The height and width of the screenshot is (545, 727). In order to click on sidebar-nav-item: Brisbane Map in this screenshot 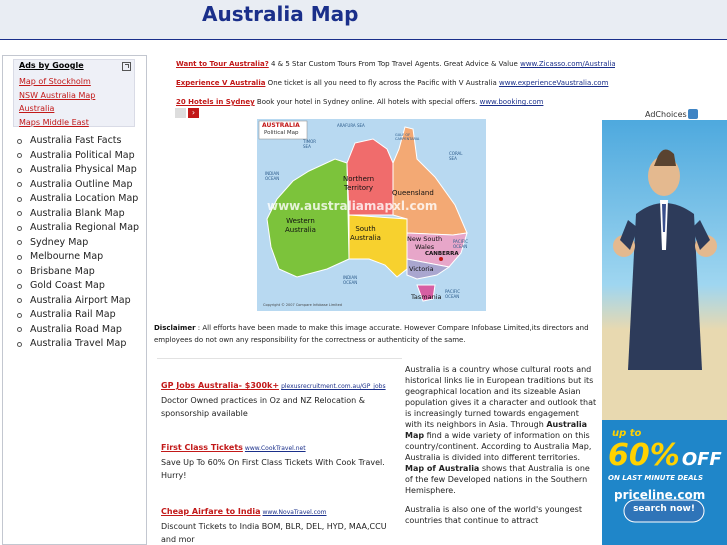, I will do `click(78, 272)`.